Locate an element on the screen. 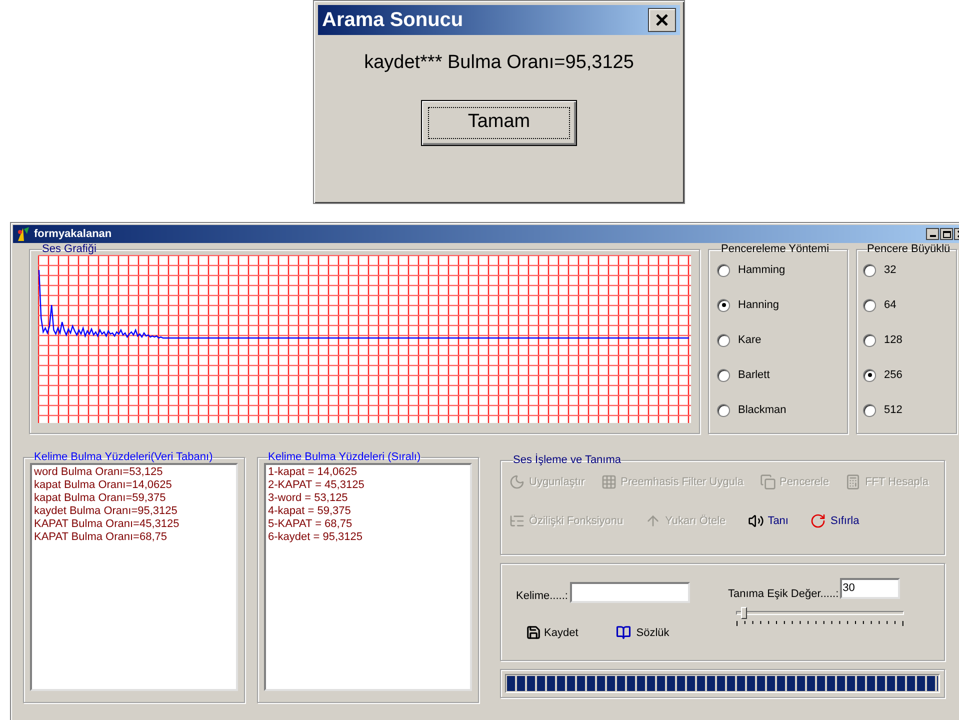 The image size is (959, 720). group-title: Ses İşleme ve Tanıma is located at coordinates (567, 460).